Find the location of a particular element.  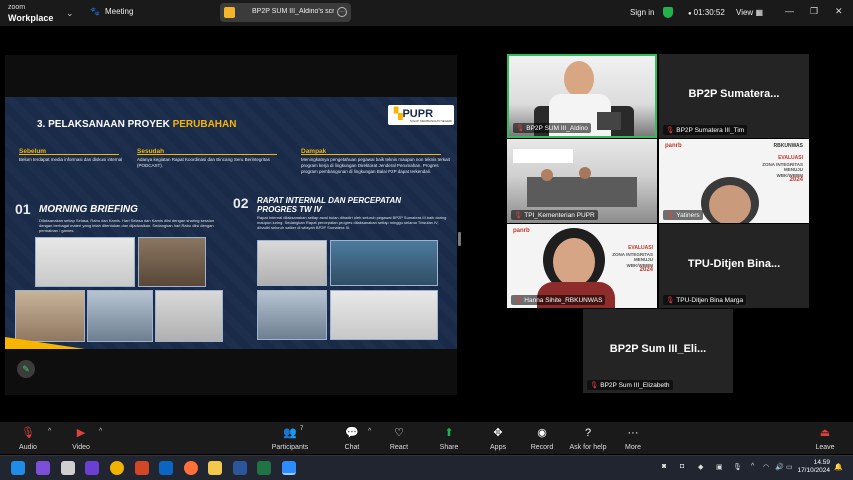

chevron-up-icon: ^ is located at coordinates (752, 466).